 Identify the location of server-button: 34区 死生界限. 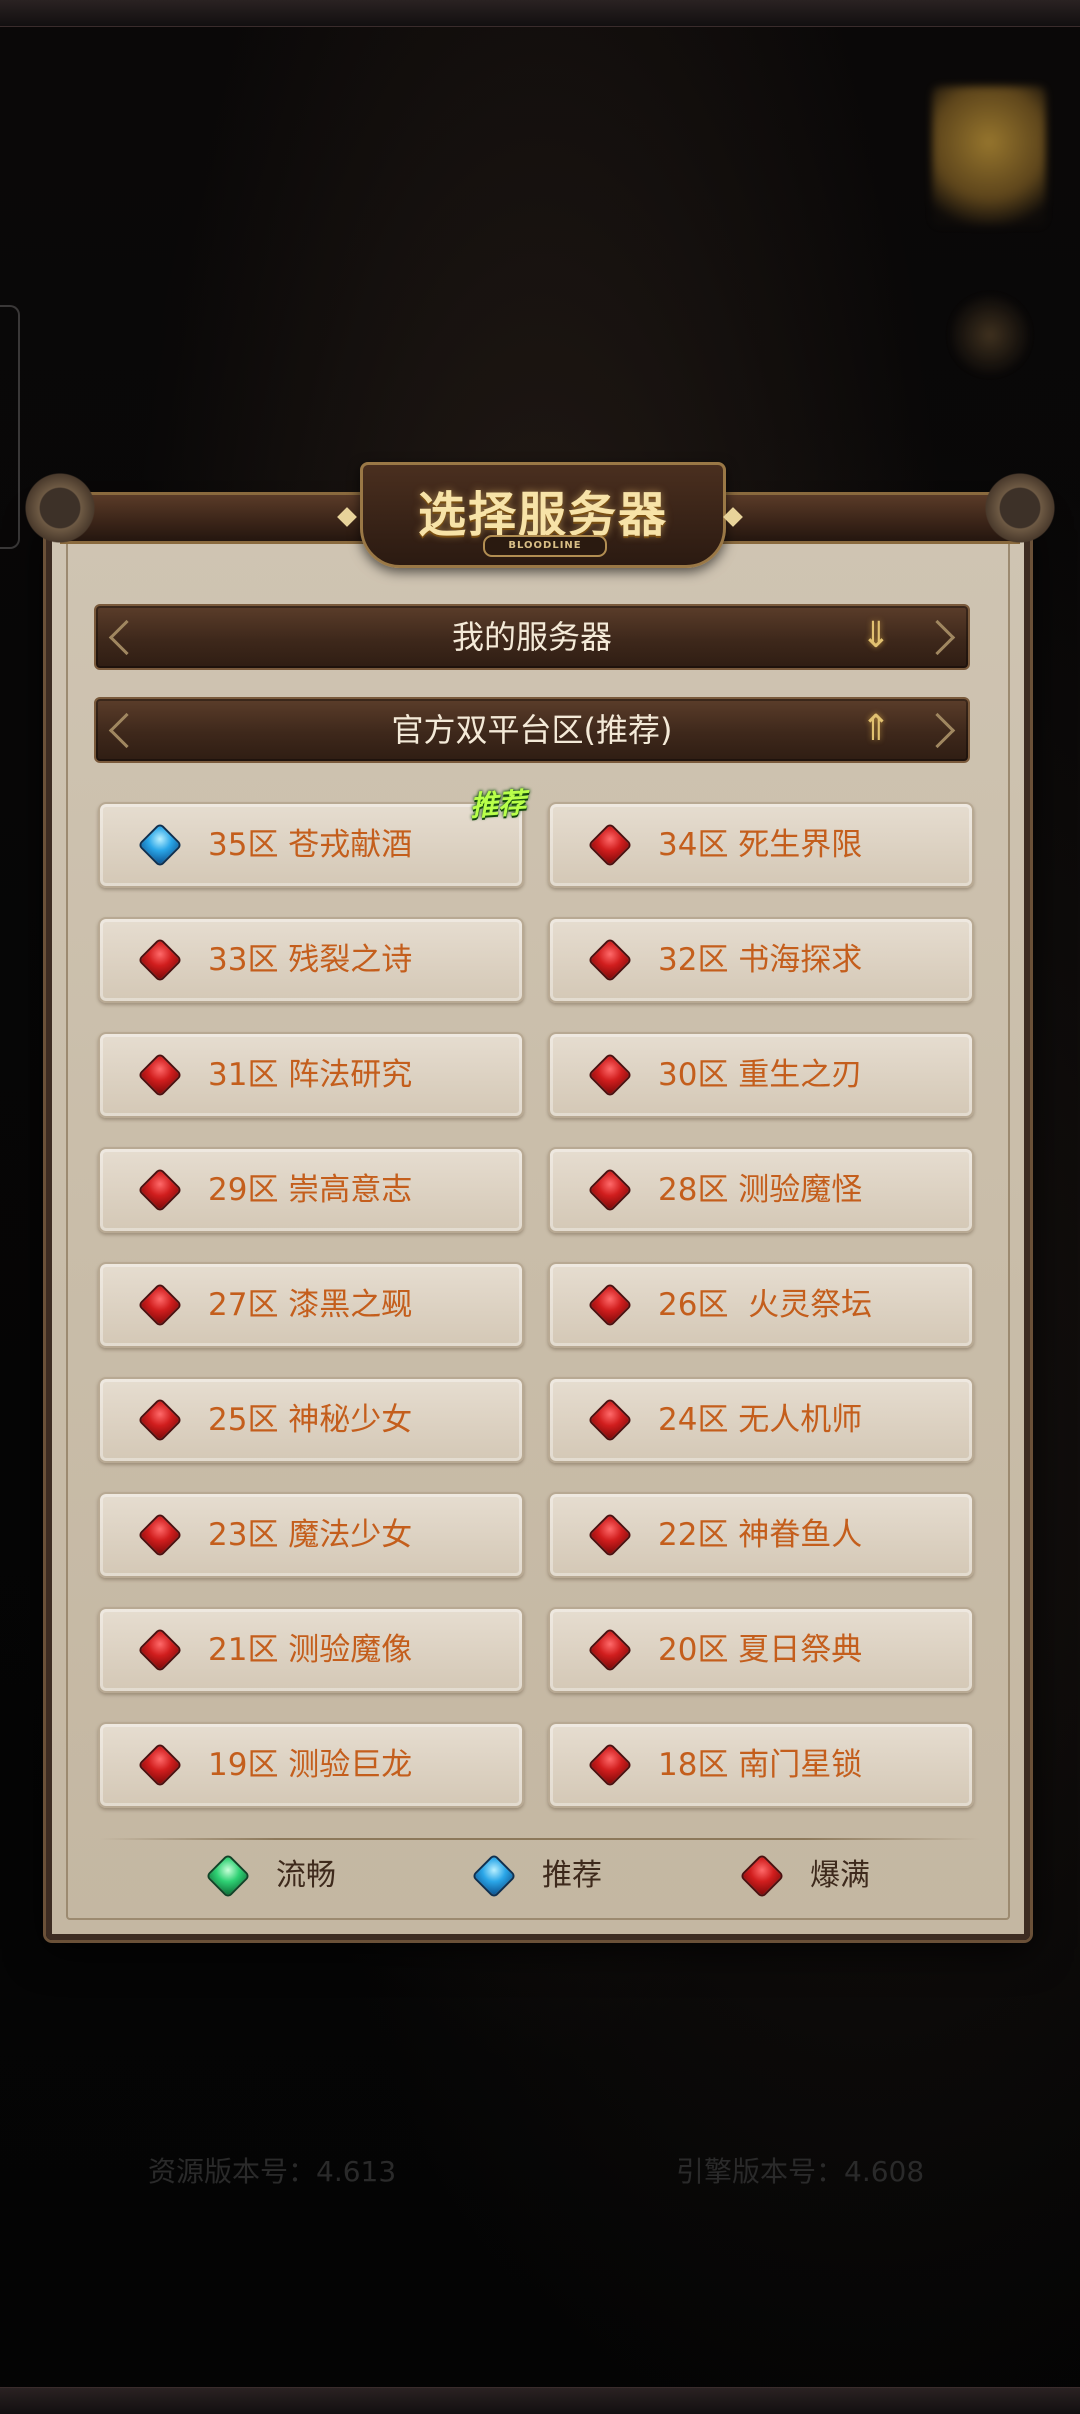
(761, 845).